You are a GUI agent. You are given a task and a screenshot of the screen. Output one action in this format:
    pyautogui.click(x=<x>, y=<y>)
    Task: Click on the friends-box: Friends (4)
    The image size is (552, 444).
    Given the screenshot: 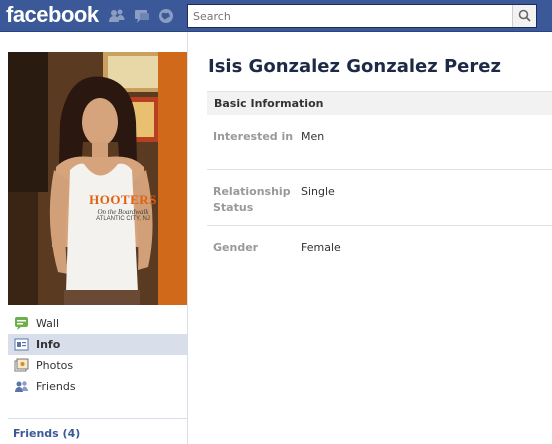 What is the action you would take?
    pyautogui.click(x=97, y=429)
    